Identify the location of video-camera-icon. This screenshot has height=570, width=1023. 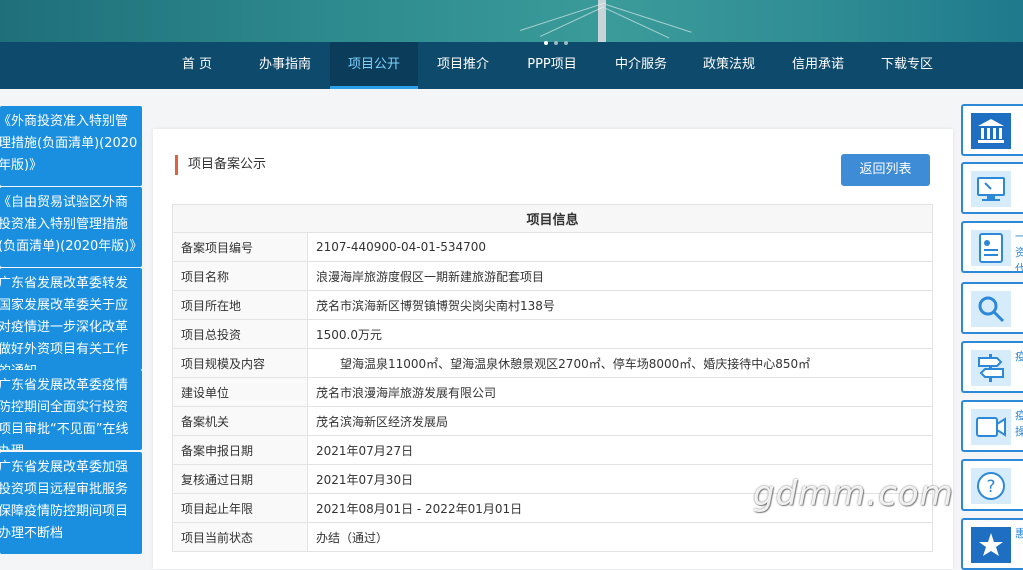
(991, 427).